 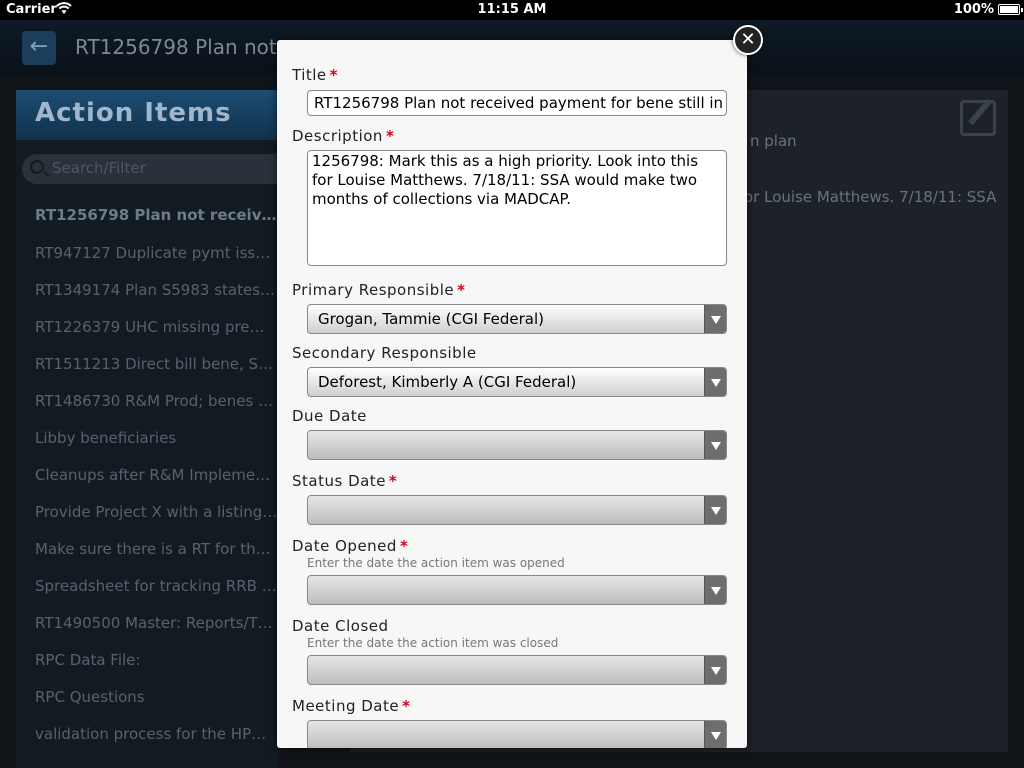 What do you see at coordinates (384, 353) in the screenshot?
I see `secondary-responsible-label: Secondary Responsible` at bounding box center [384, 353].